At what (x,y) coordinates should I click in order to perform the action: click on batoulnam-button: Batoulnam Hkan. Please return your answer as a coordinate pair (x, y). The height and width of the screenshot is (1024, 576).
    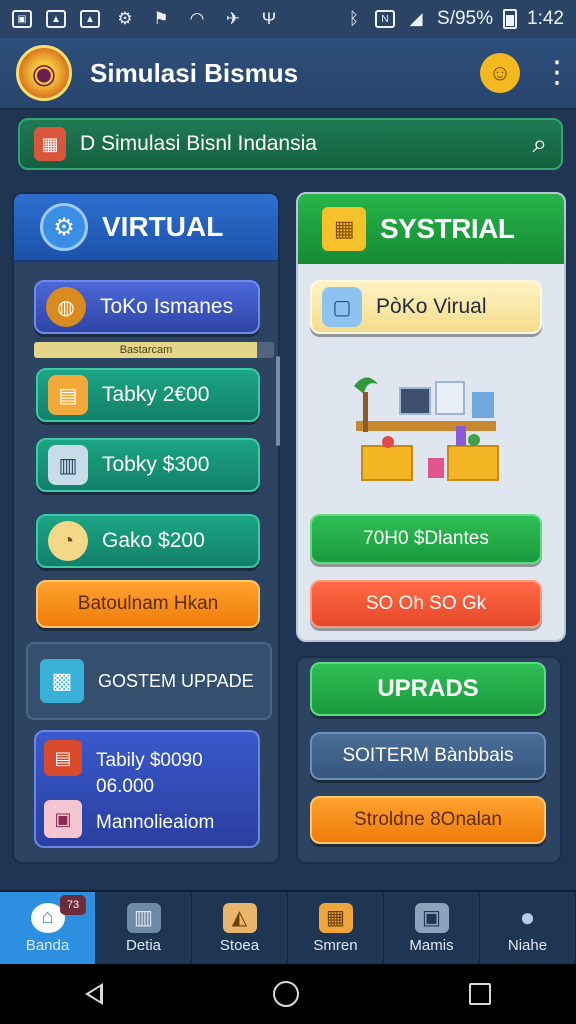
    Looking at the image, I should click on (148, 604).